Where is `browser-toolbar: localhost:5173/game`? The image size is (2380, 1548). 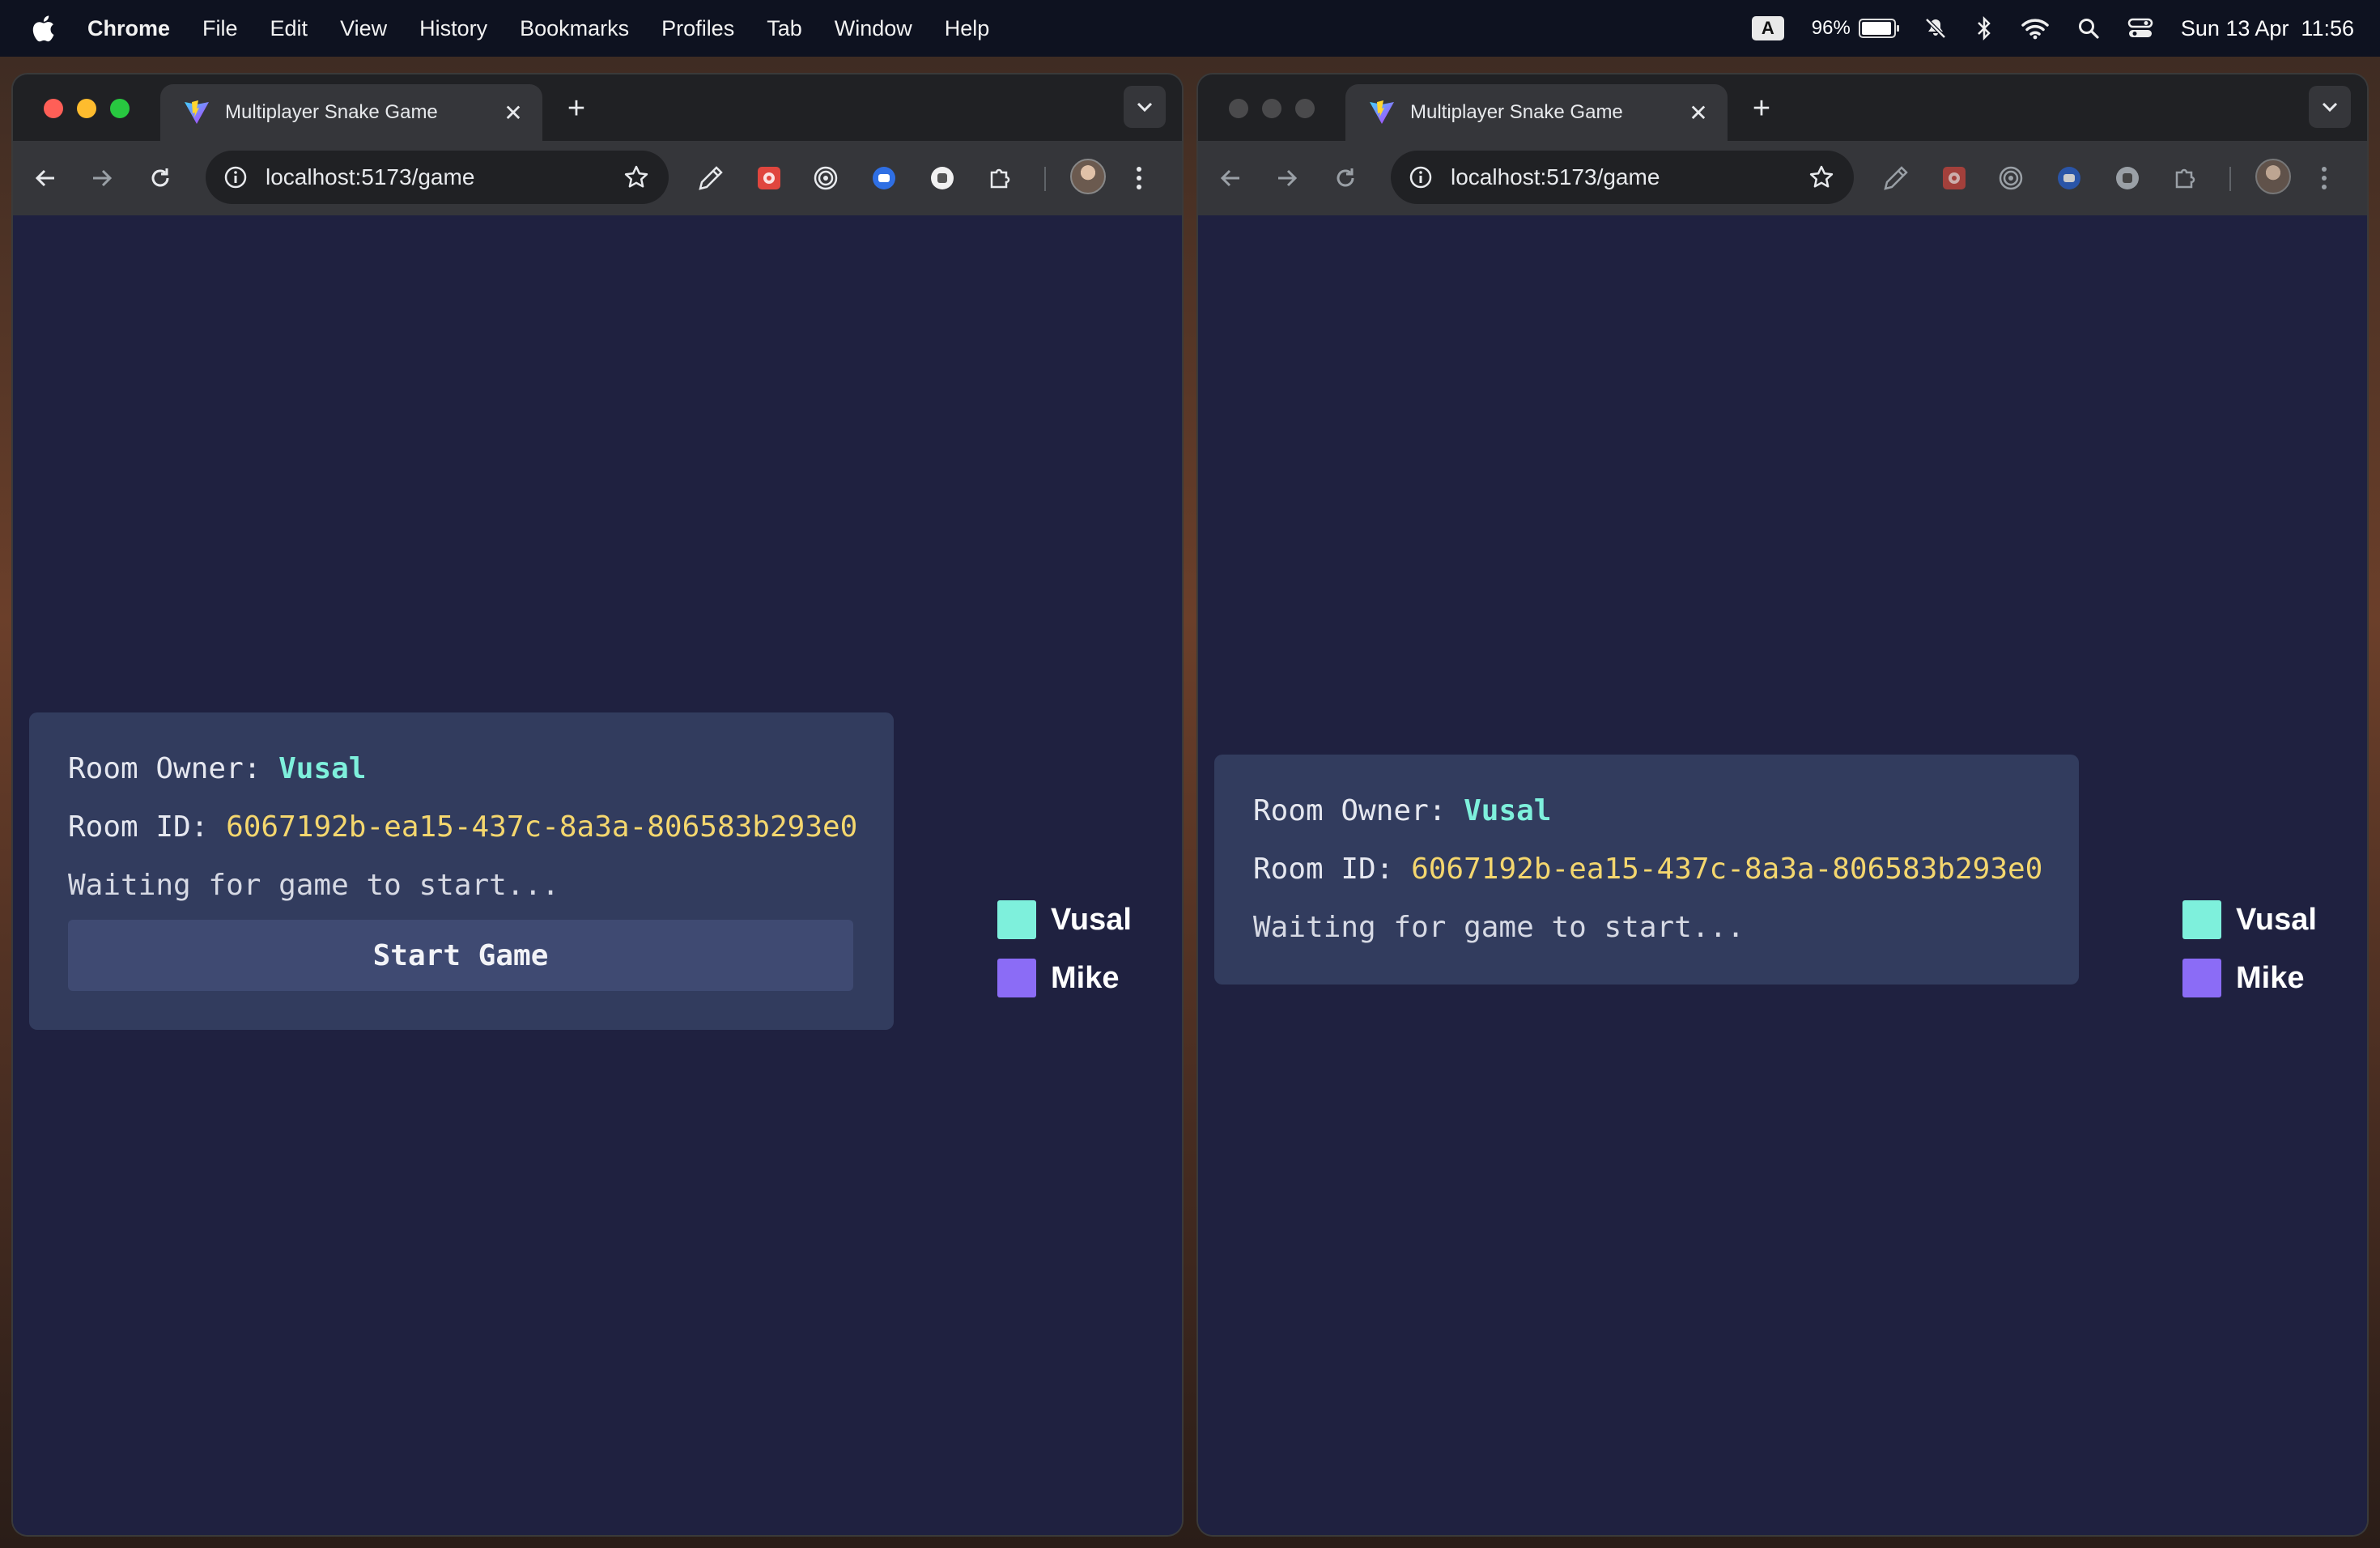
browser-toolbar: localhost:5173/game is located at coordinates (1782, 178).